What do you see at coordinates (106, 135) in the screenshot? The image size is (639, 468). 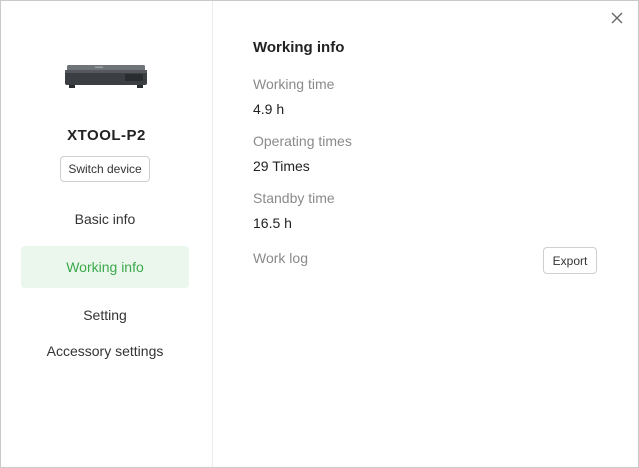 I see `device-name: XTOOL-P2` at bounding box center [106, 135].